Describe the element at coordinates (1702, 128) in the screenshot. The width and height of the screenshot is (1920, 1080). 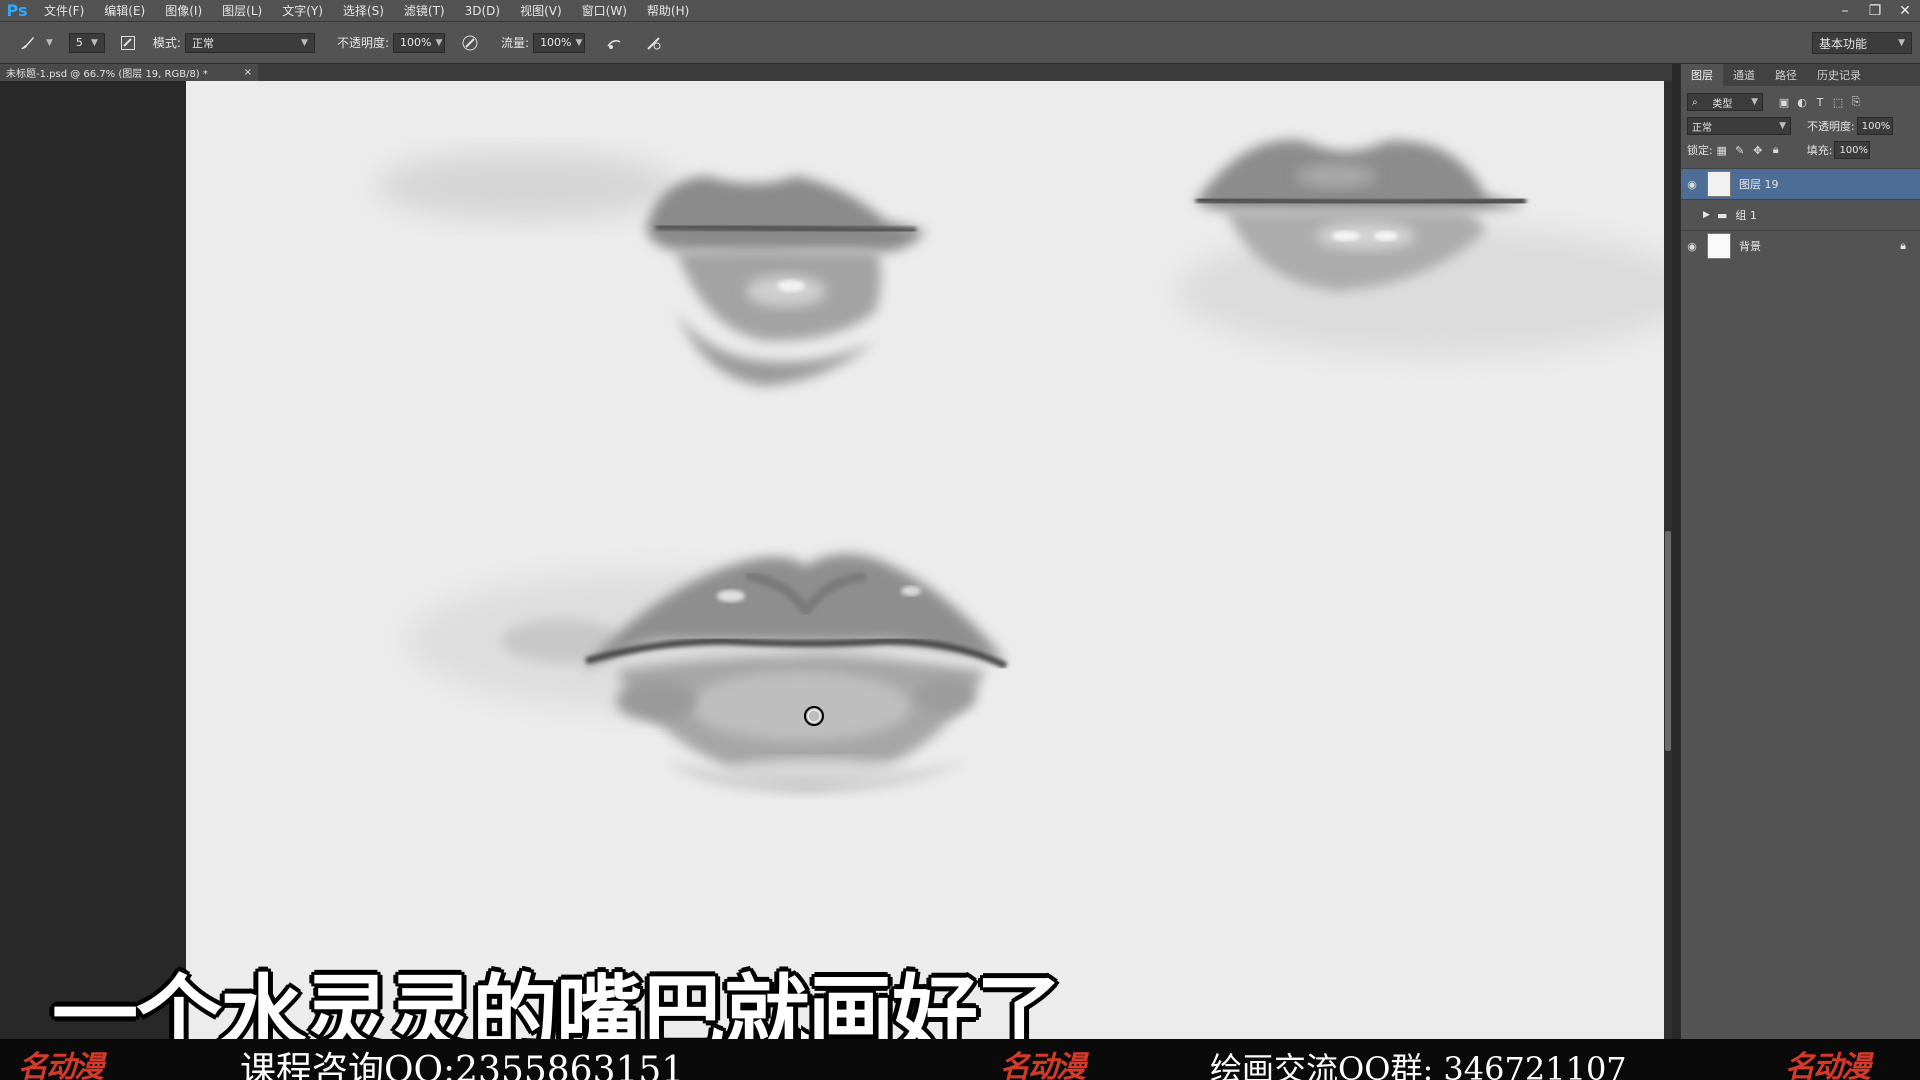
I see `blend-mode-value: 正常` at that location.